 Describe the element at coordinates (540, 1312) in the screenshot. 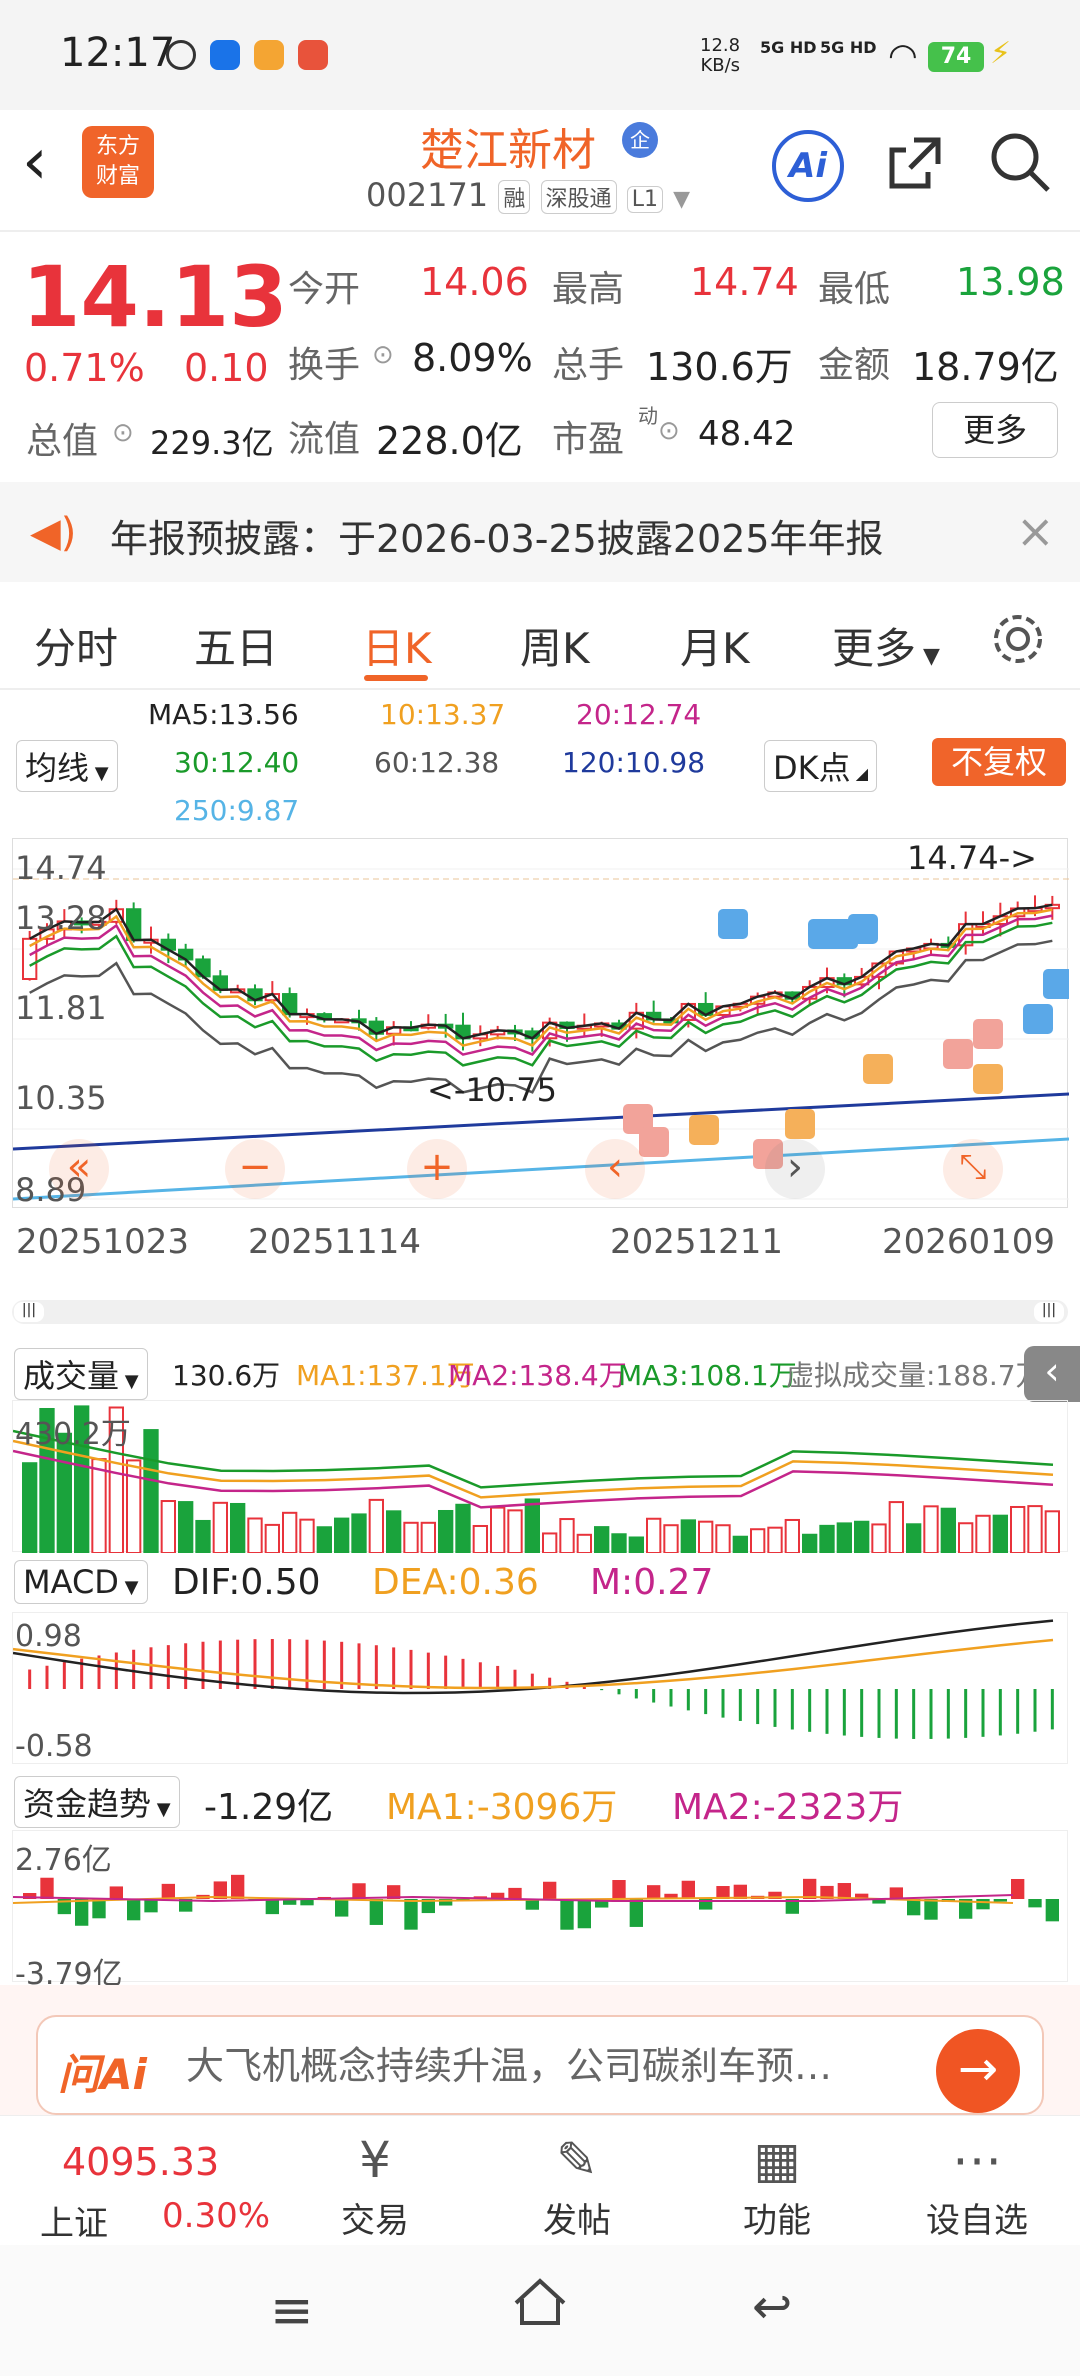

I see `range-scrollbar: ||| |||` at that location.